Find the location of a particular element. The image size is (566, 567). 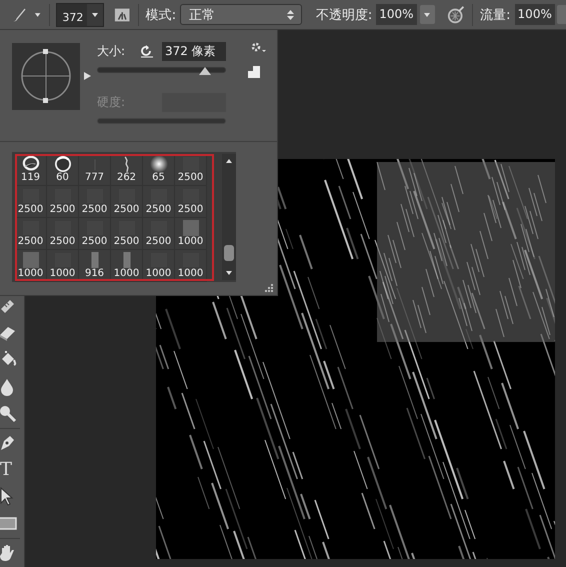

brush-size-value: 262 is located at coordinates (126, 178).